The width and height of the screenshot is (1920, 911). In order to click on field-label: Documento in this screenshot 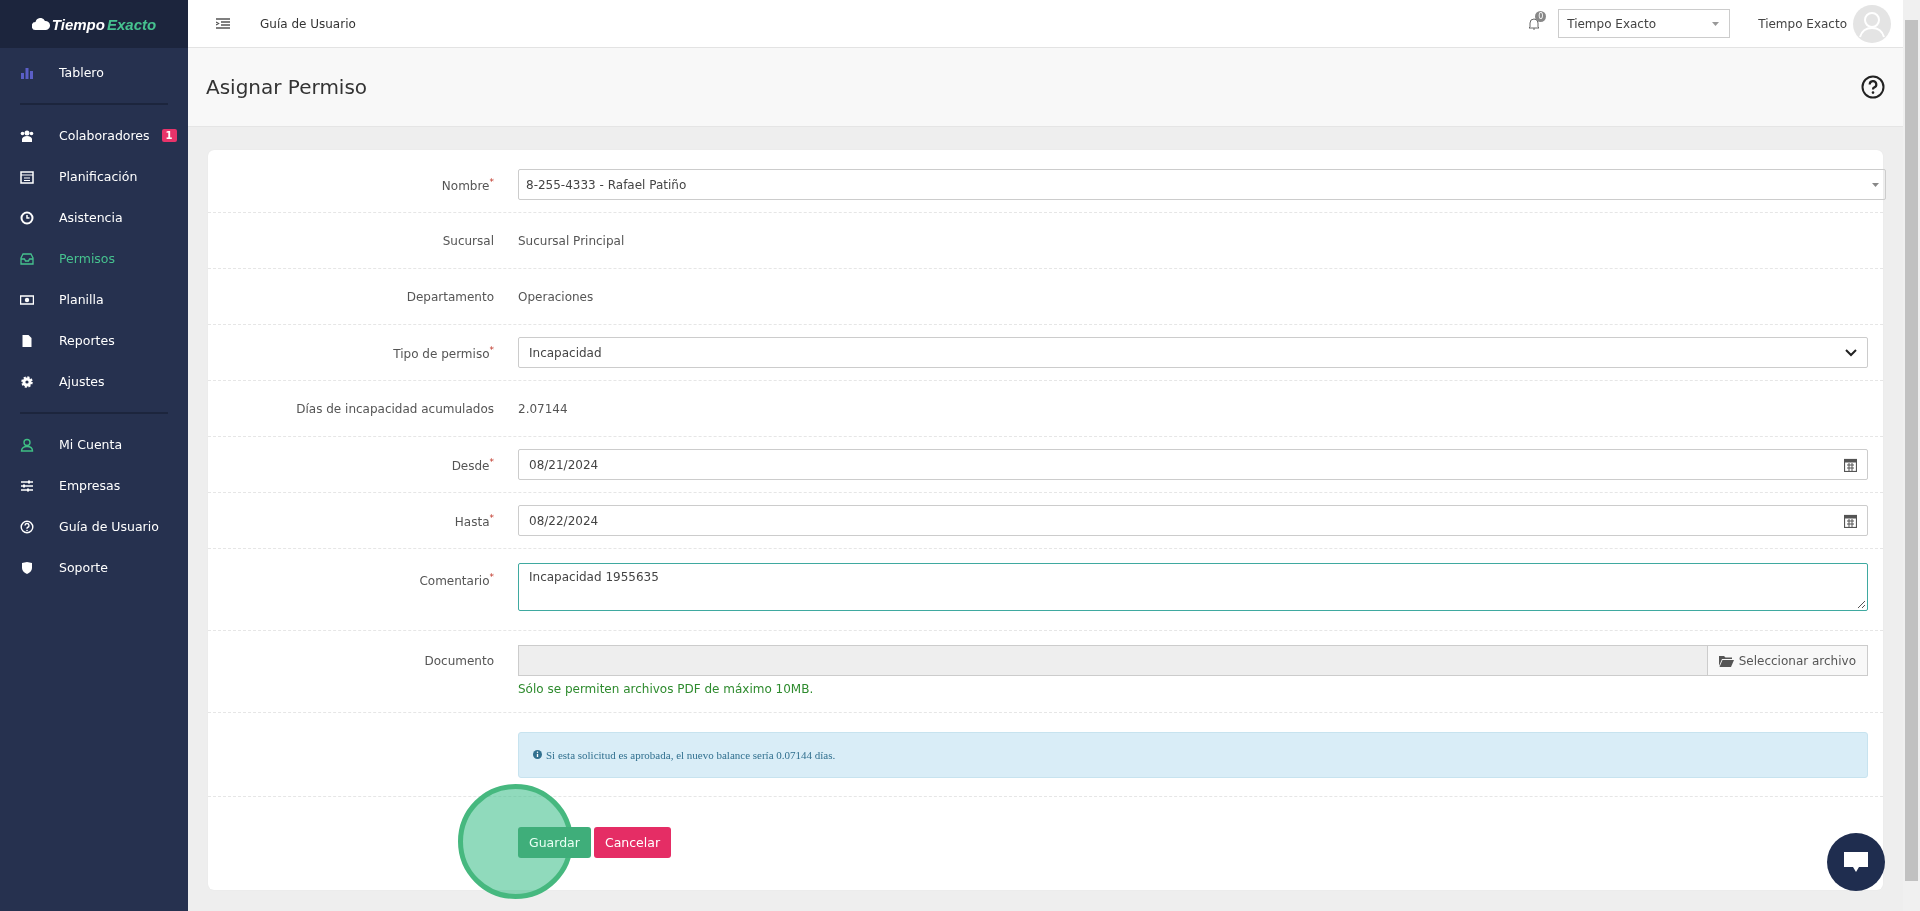, I will do `click(459, 661)`.